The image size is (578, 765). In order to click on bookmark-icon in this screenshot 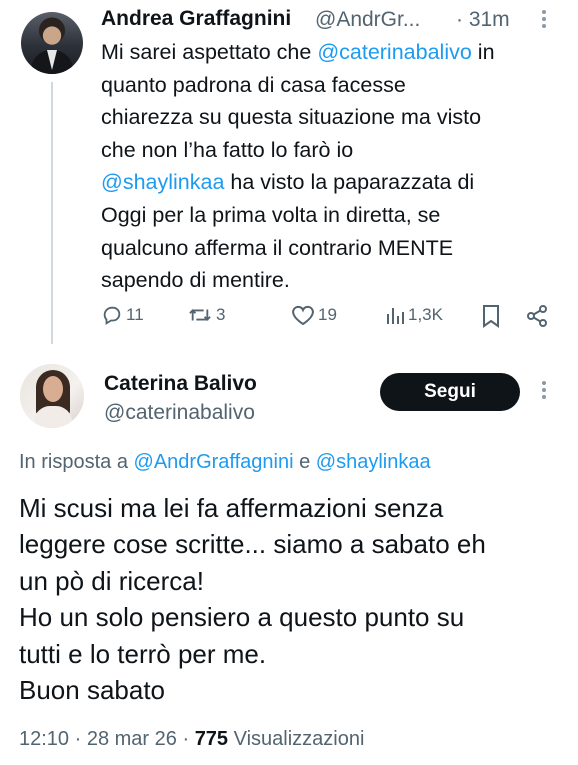, I will do `click(491, 316)`.